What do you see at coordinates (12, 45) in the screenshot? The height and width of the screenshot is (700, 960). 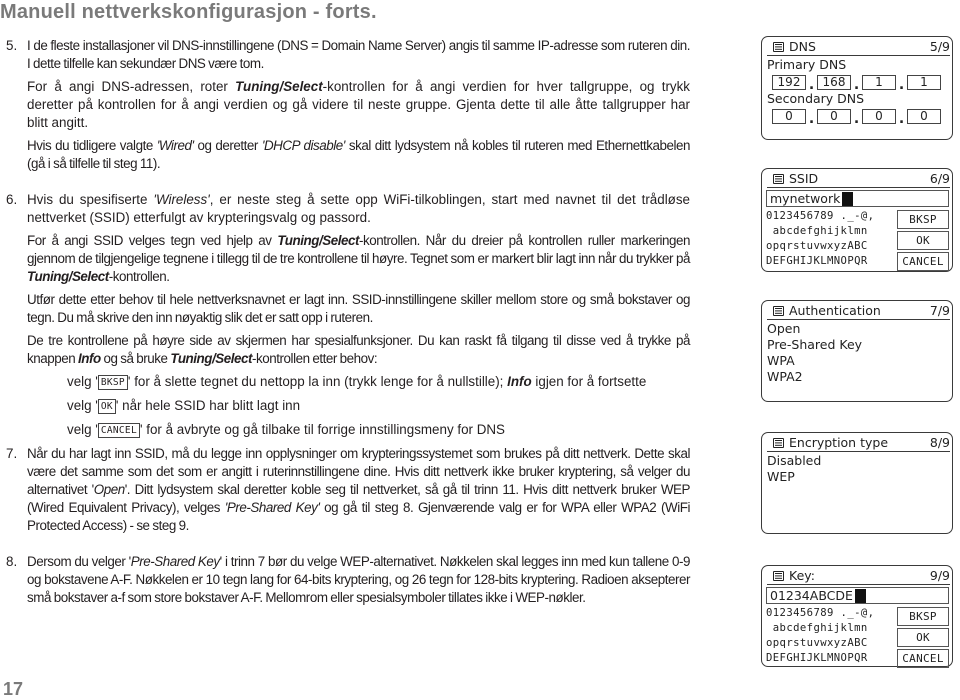 I see `step-number: 5.` at bounding box center [12, 45].